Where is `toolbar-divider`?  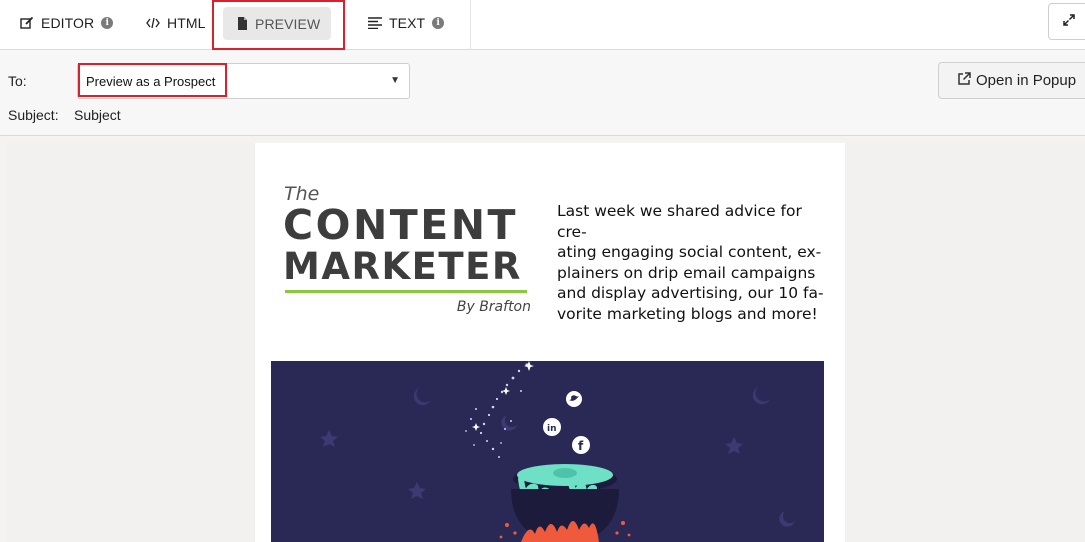 toolbar-divider is located at coordinates (470, 25).